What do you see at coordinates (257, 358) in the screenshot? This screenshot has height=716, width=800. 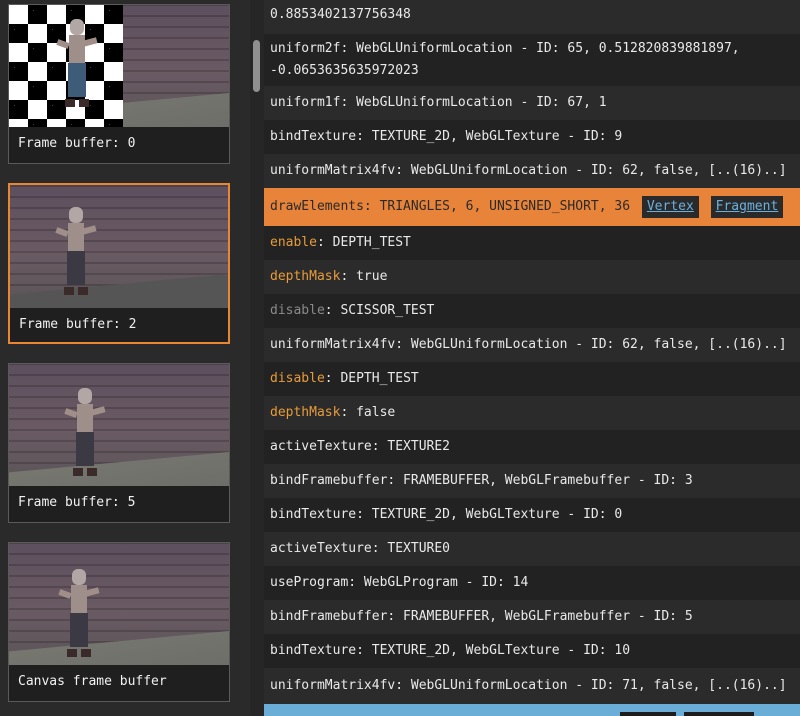 I see `left-panel-scrollbar` at bounding box center [257, 358].